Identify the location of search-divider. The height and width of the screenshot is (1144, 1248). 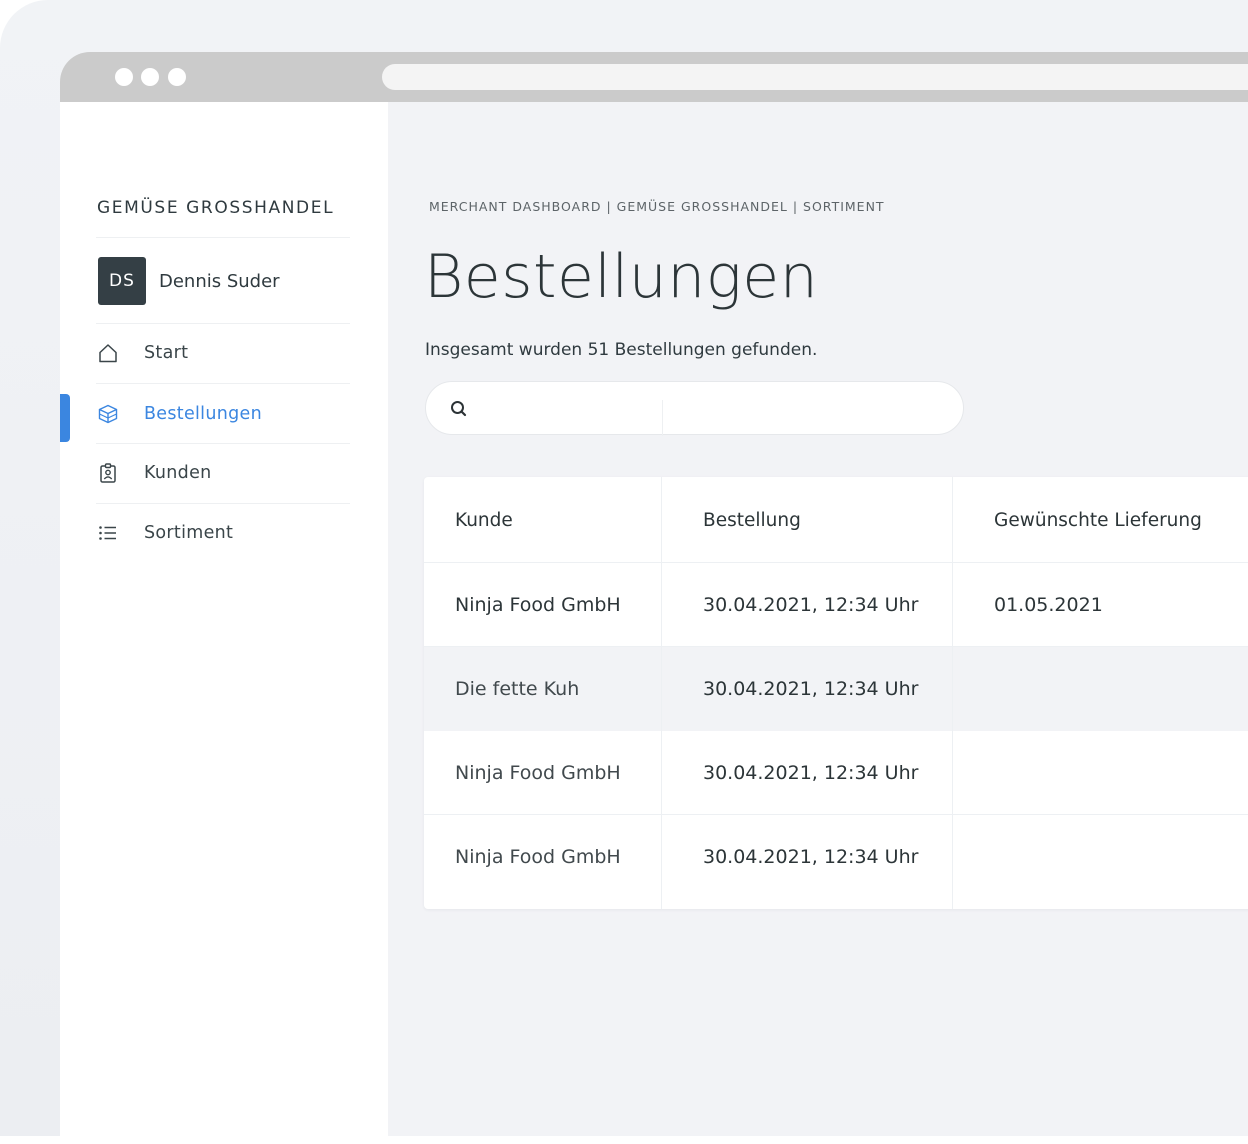
(662, 418).